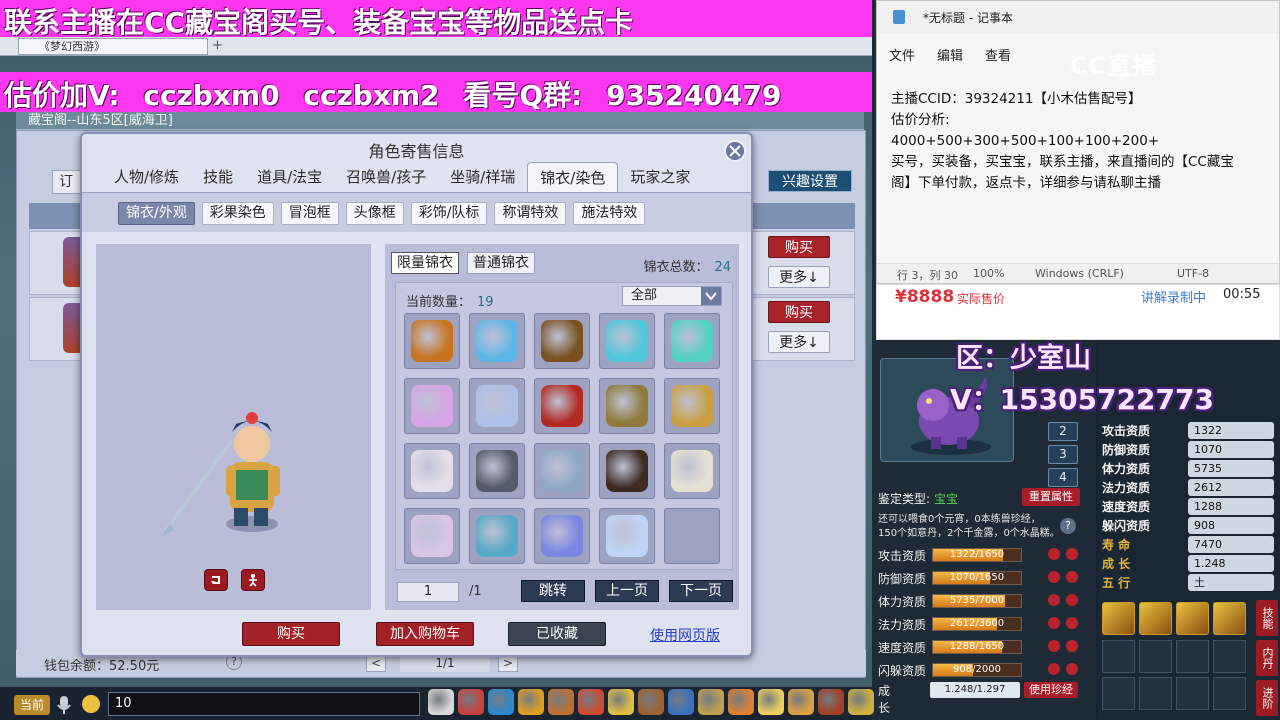 The image size is (1280, 720). What do you see at coordinates (810, 181) in the screenshot?
I see `interest-settings-button: 兴趣设置` at bounding box center [810, 181].